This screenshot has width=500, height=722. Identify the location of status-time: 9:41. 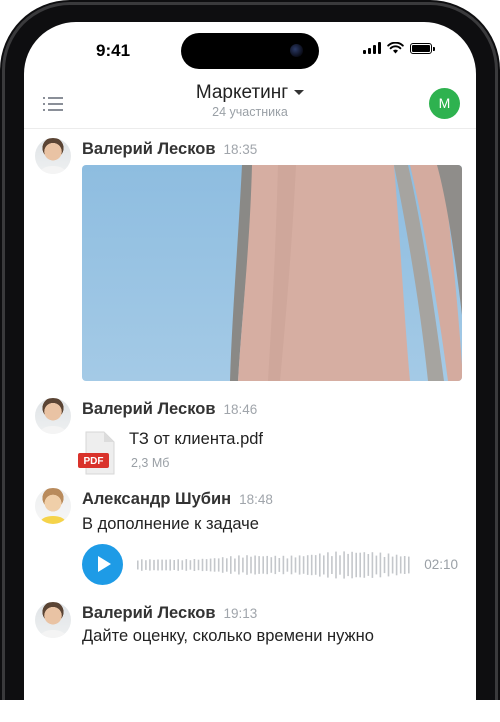
(113, 50).